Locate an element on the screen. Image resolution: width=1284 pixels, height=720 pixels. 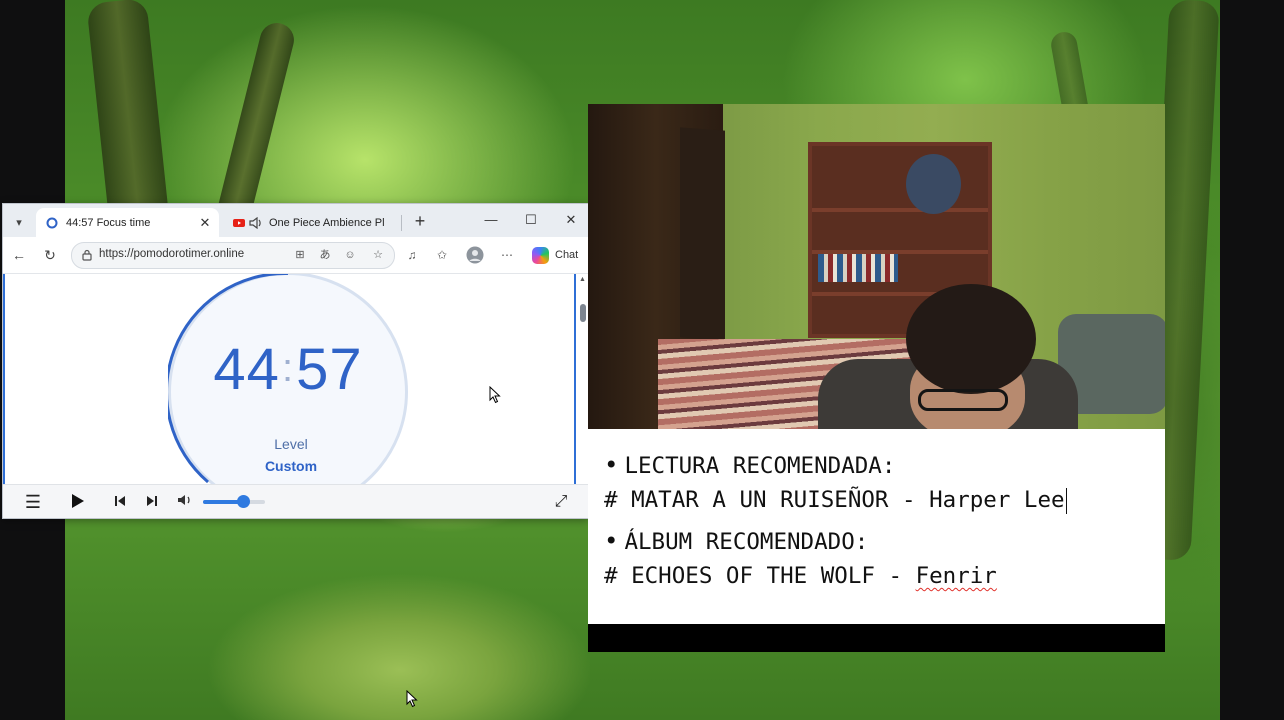
level-value: Custom is located at coordinates (291, 466).